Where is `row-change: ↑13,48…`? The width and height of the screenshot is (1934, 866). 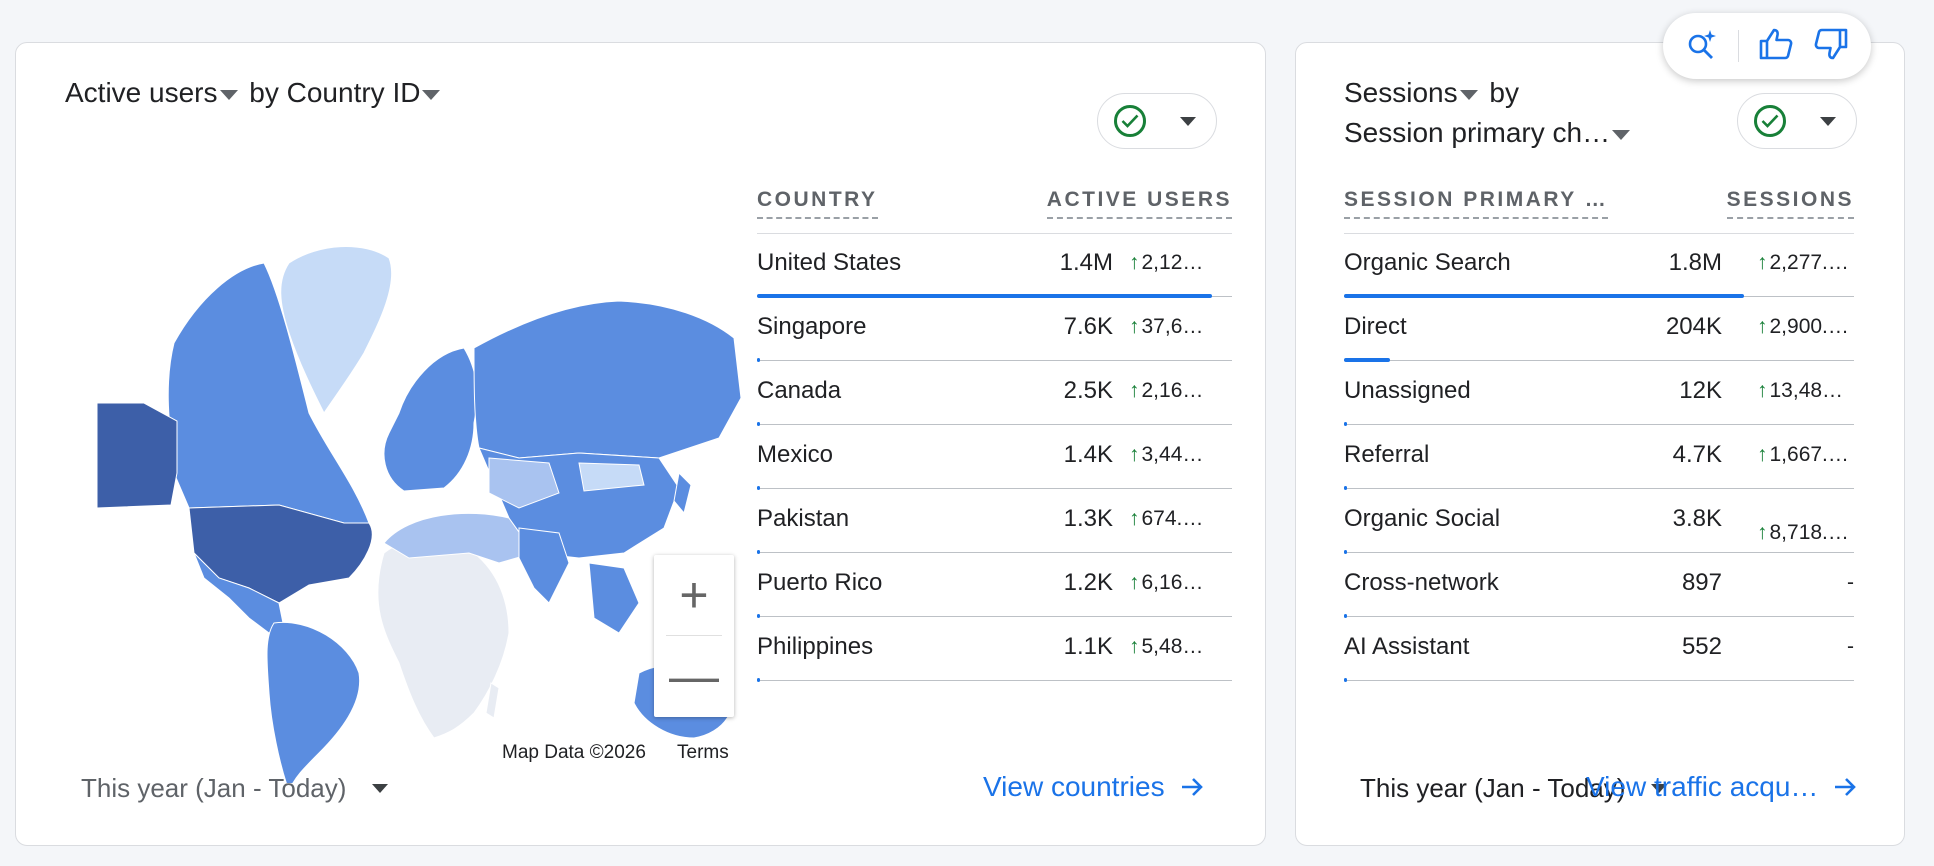 row-change: ↑13,48… is located at coordinates (1800, 391).